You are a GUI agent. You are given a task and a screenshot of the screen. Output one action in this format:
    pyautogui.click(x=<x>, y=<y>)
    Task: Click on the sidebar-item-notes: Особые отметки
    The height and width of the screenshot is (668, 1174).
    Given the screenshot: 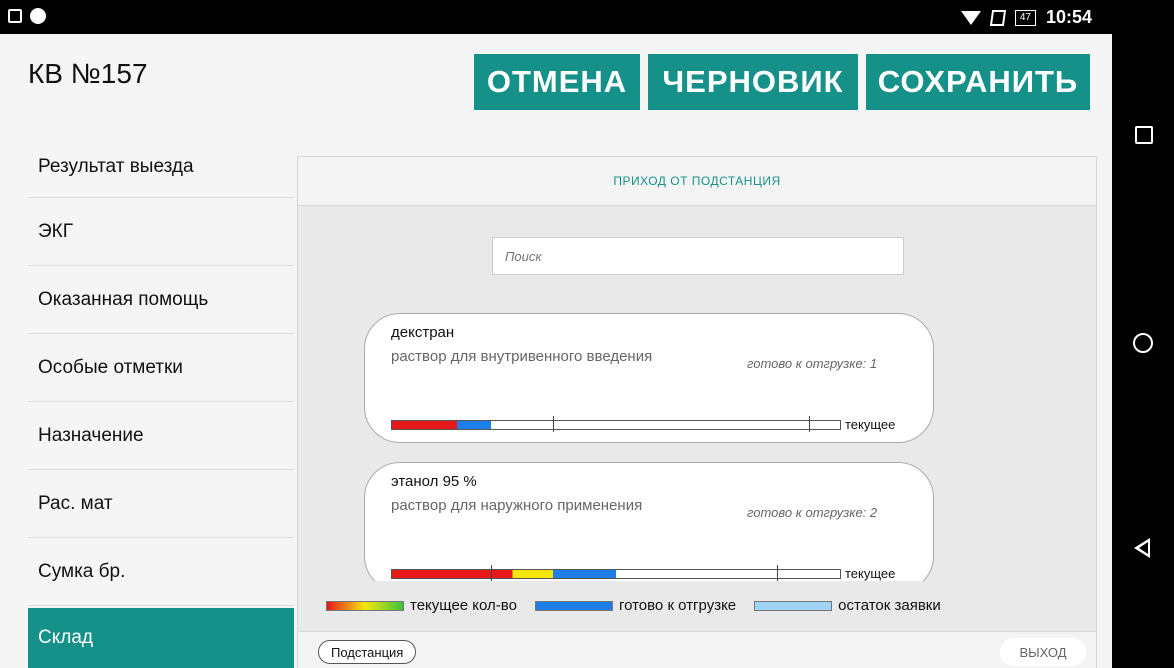 What is the action you would take?
    pyautogui.click(x=161, y=368)
    